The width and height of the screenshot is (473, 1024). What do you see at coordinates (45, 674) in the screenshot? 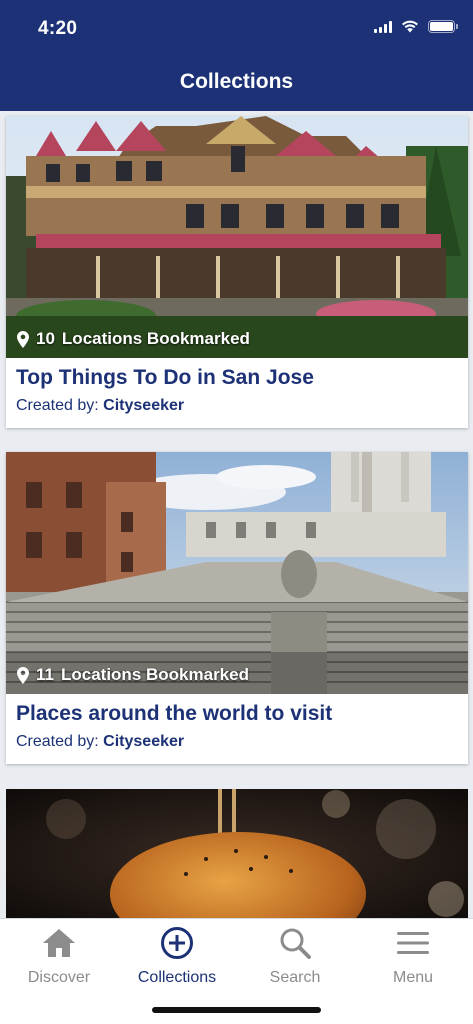
I see `bookmark-count-number: 11` at bounding box center [45, 674].